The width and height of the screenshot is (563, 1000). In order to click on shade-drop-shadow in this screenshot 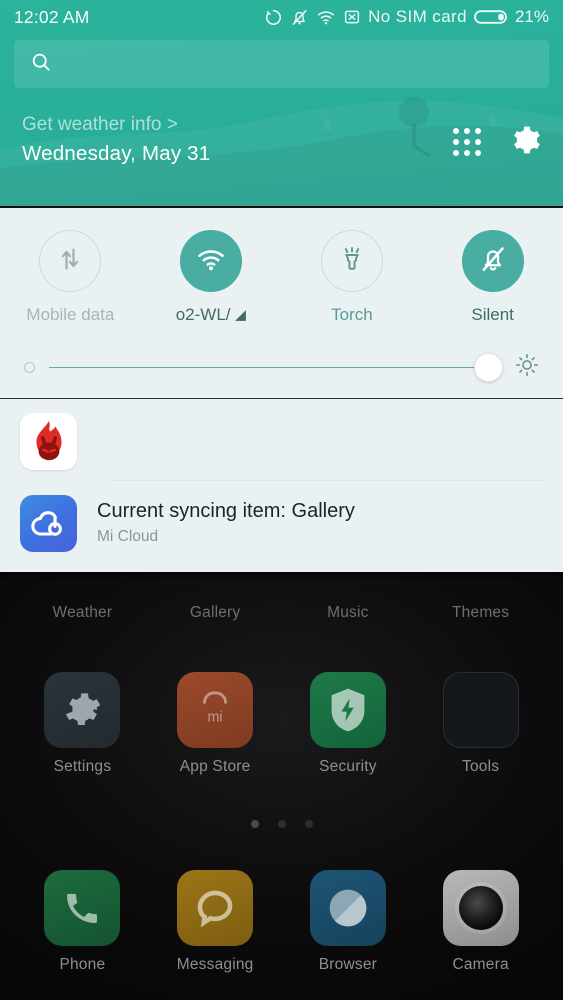, I will do `click(281, 576)`.